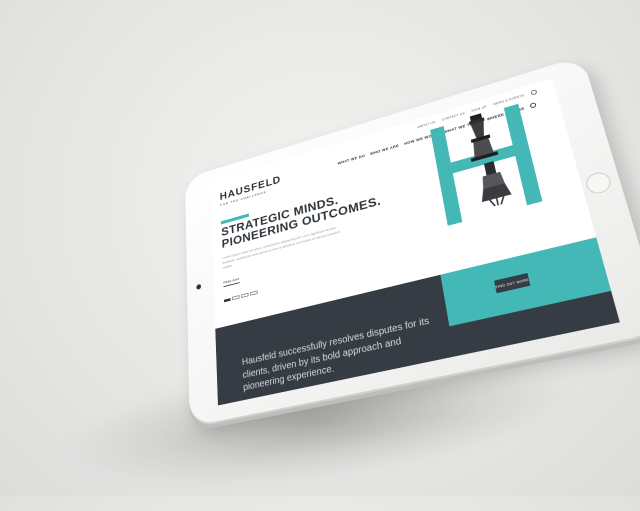 The height and width of the screenshot is (511, 640). What do you see at coordinates (384, 149) in the screenshot?
I see `nav-item-who-we-are: WHO WE ARE` at bounding box center [384, 149].